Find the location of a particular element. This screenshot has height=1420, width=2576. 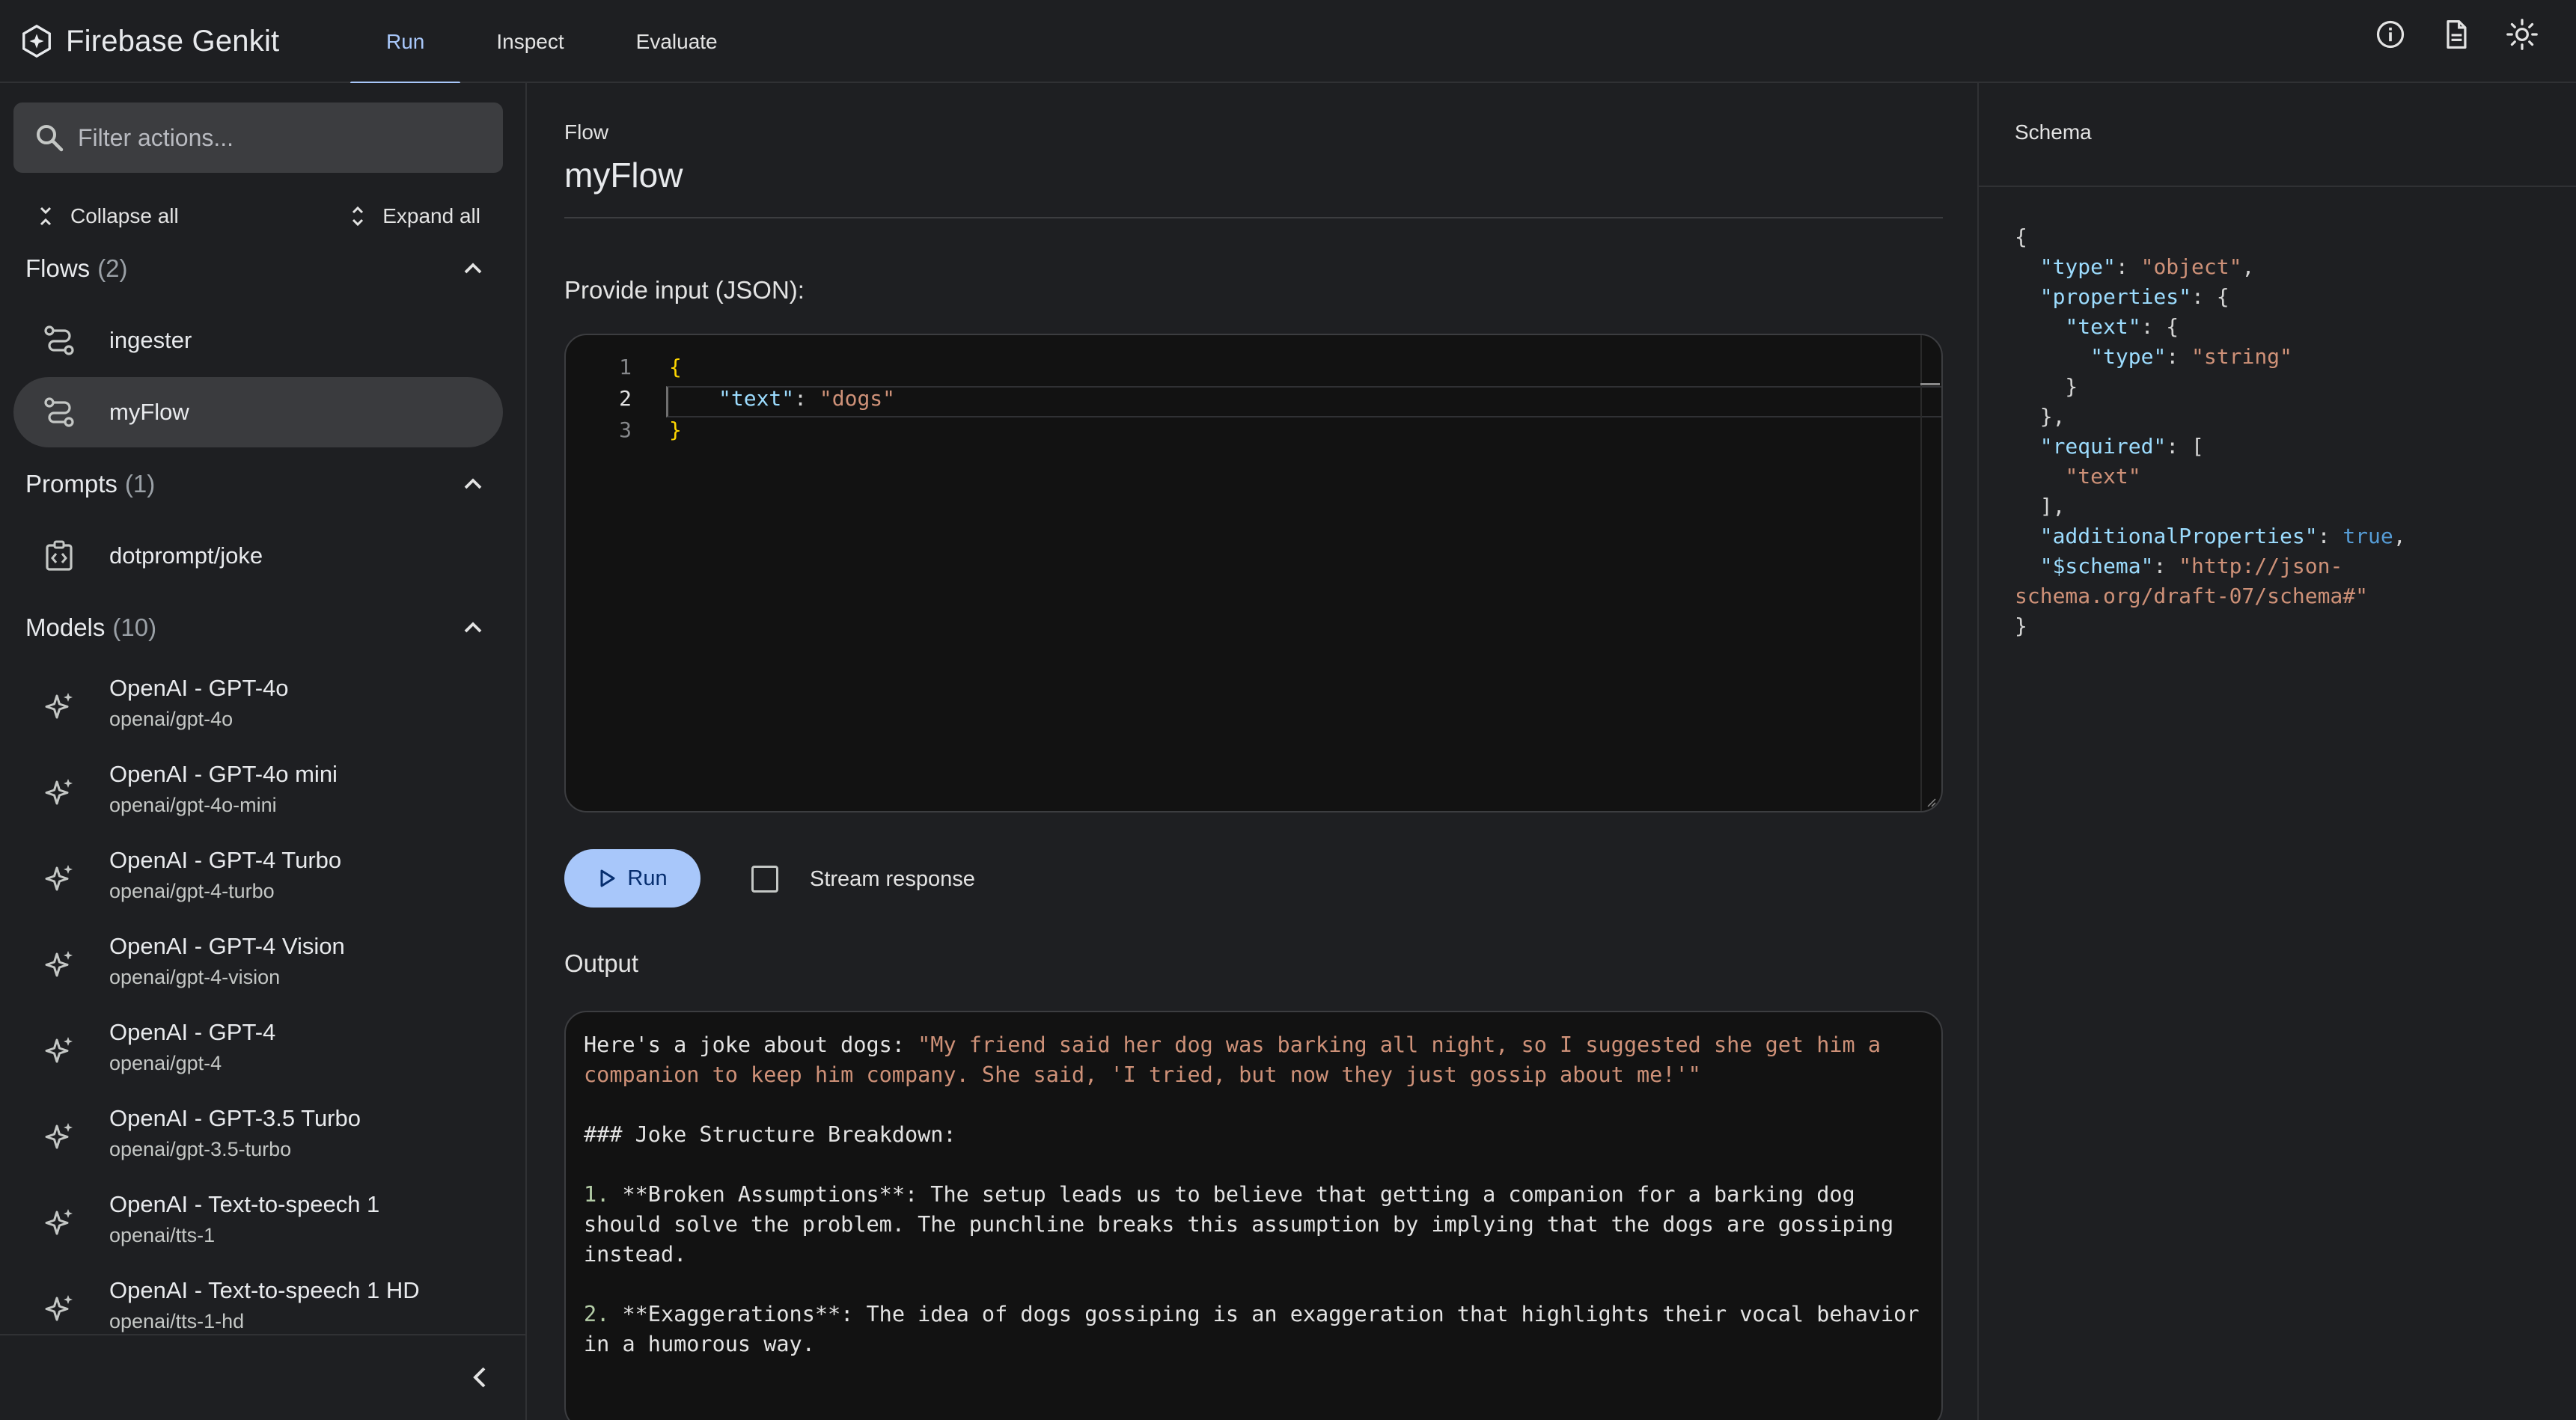

sidebar-item-model: OpenAI - GPT-4o openai/gpt-4o is located at coordinates (258, 707).